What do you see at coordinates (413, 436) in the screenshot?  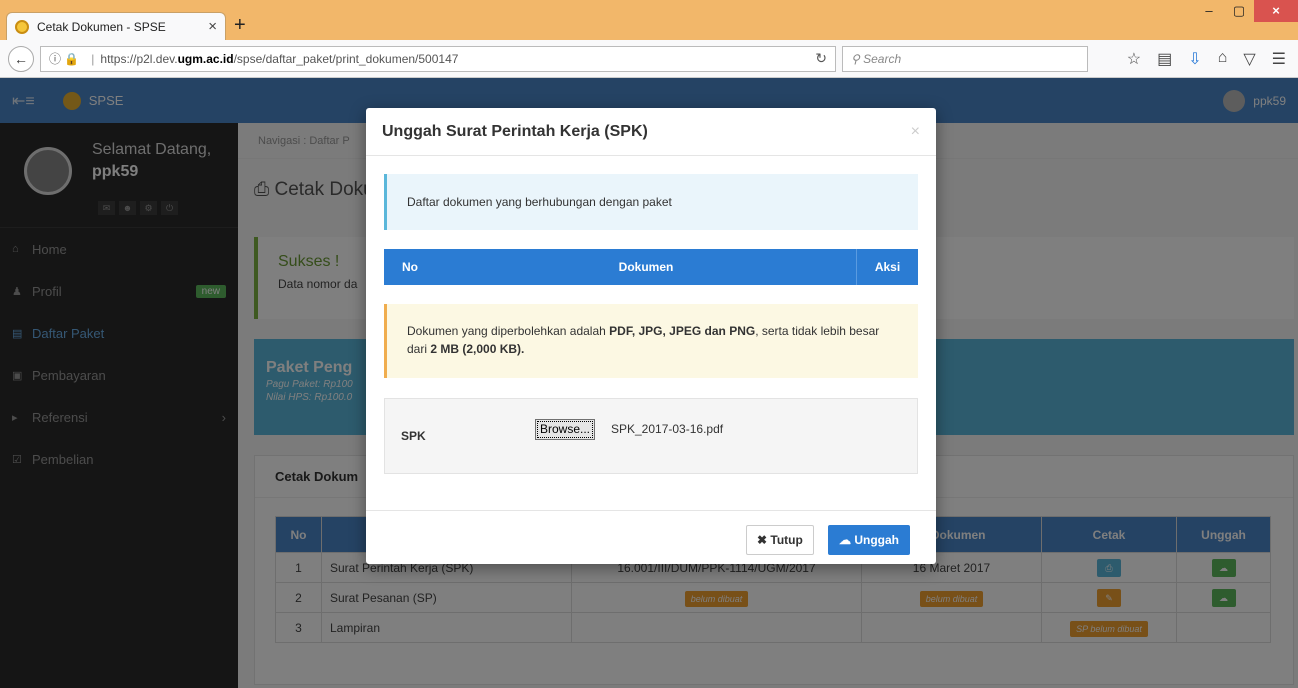 I see `spk-field-label: SPK` at bounding box center [413, 436].